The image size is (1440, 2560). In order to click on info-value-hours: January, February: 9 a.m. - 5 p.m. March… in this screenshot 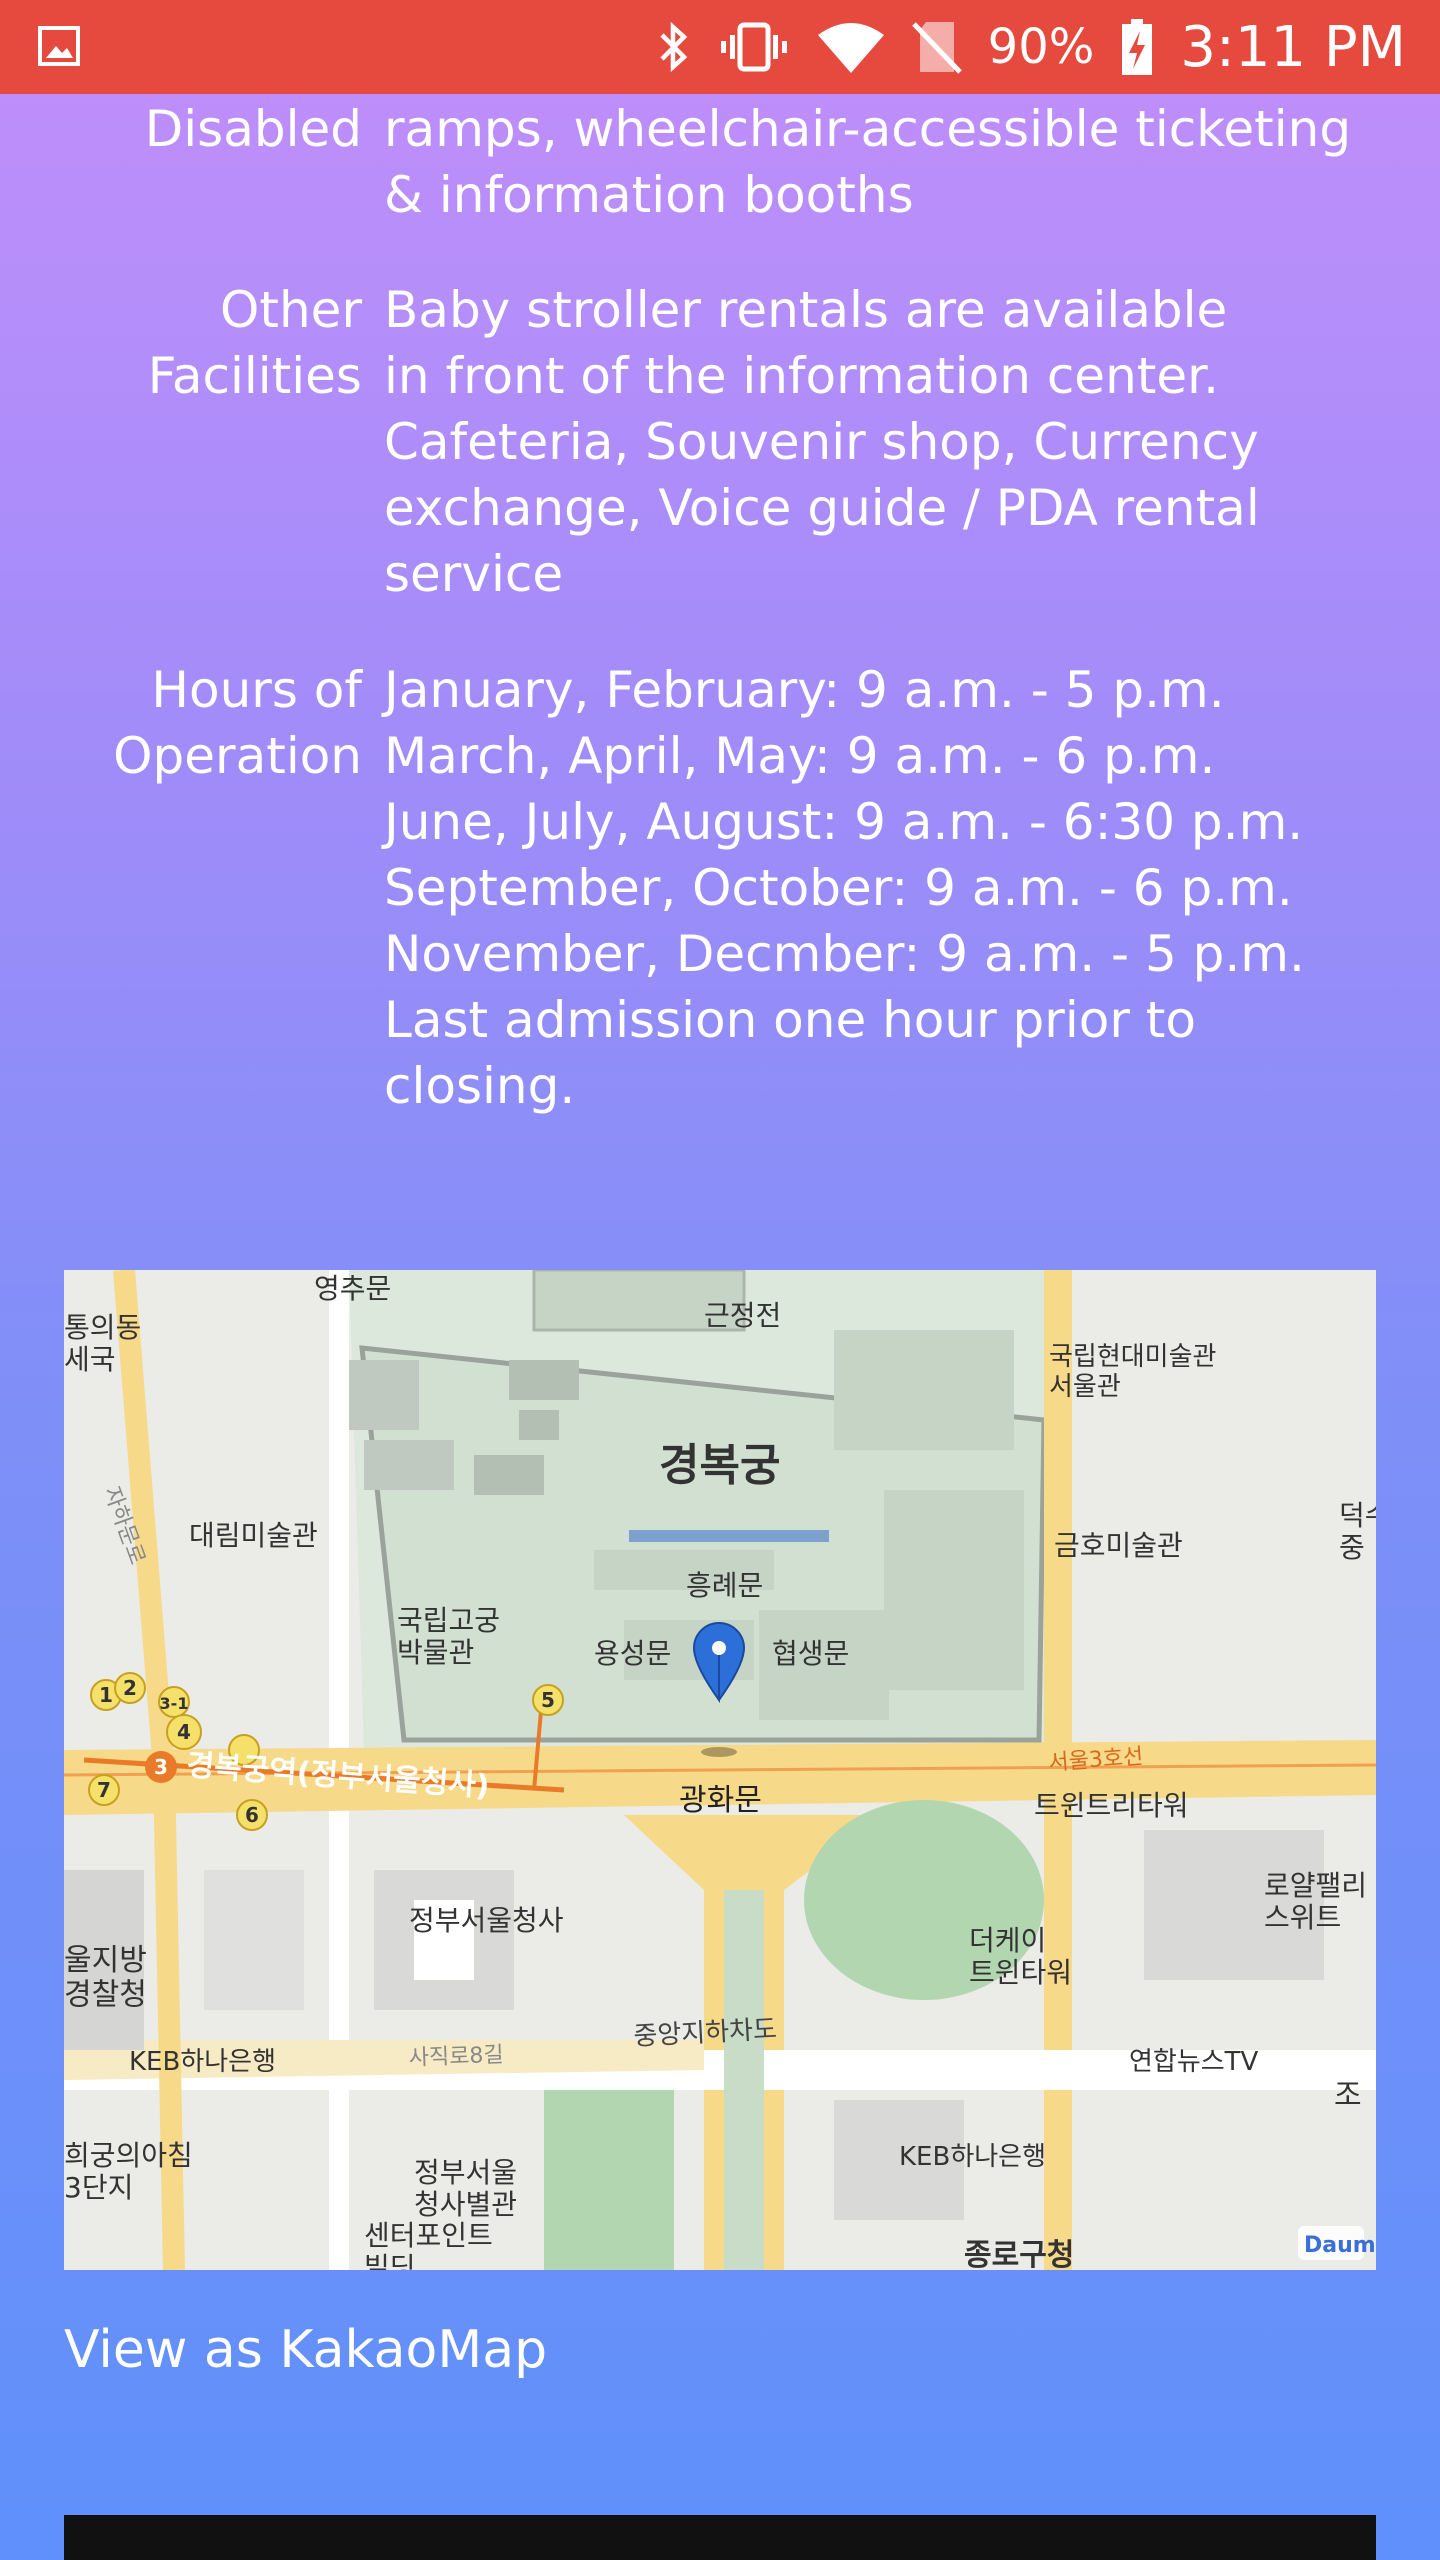, I will do `click(844, 888)`.